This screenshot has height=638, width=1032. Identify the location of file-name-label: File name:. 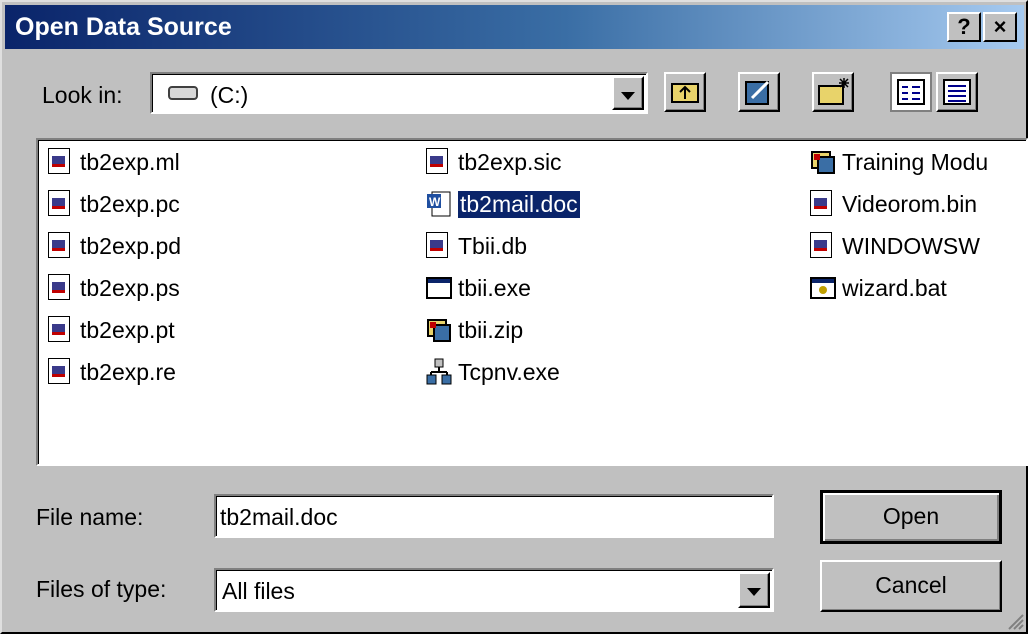
(90, 517).